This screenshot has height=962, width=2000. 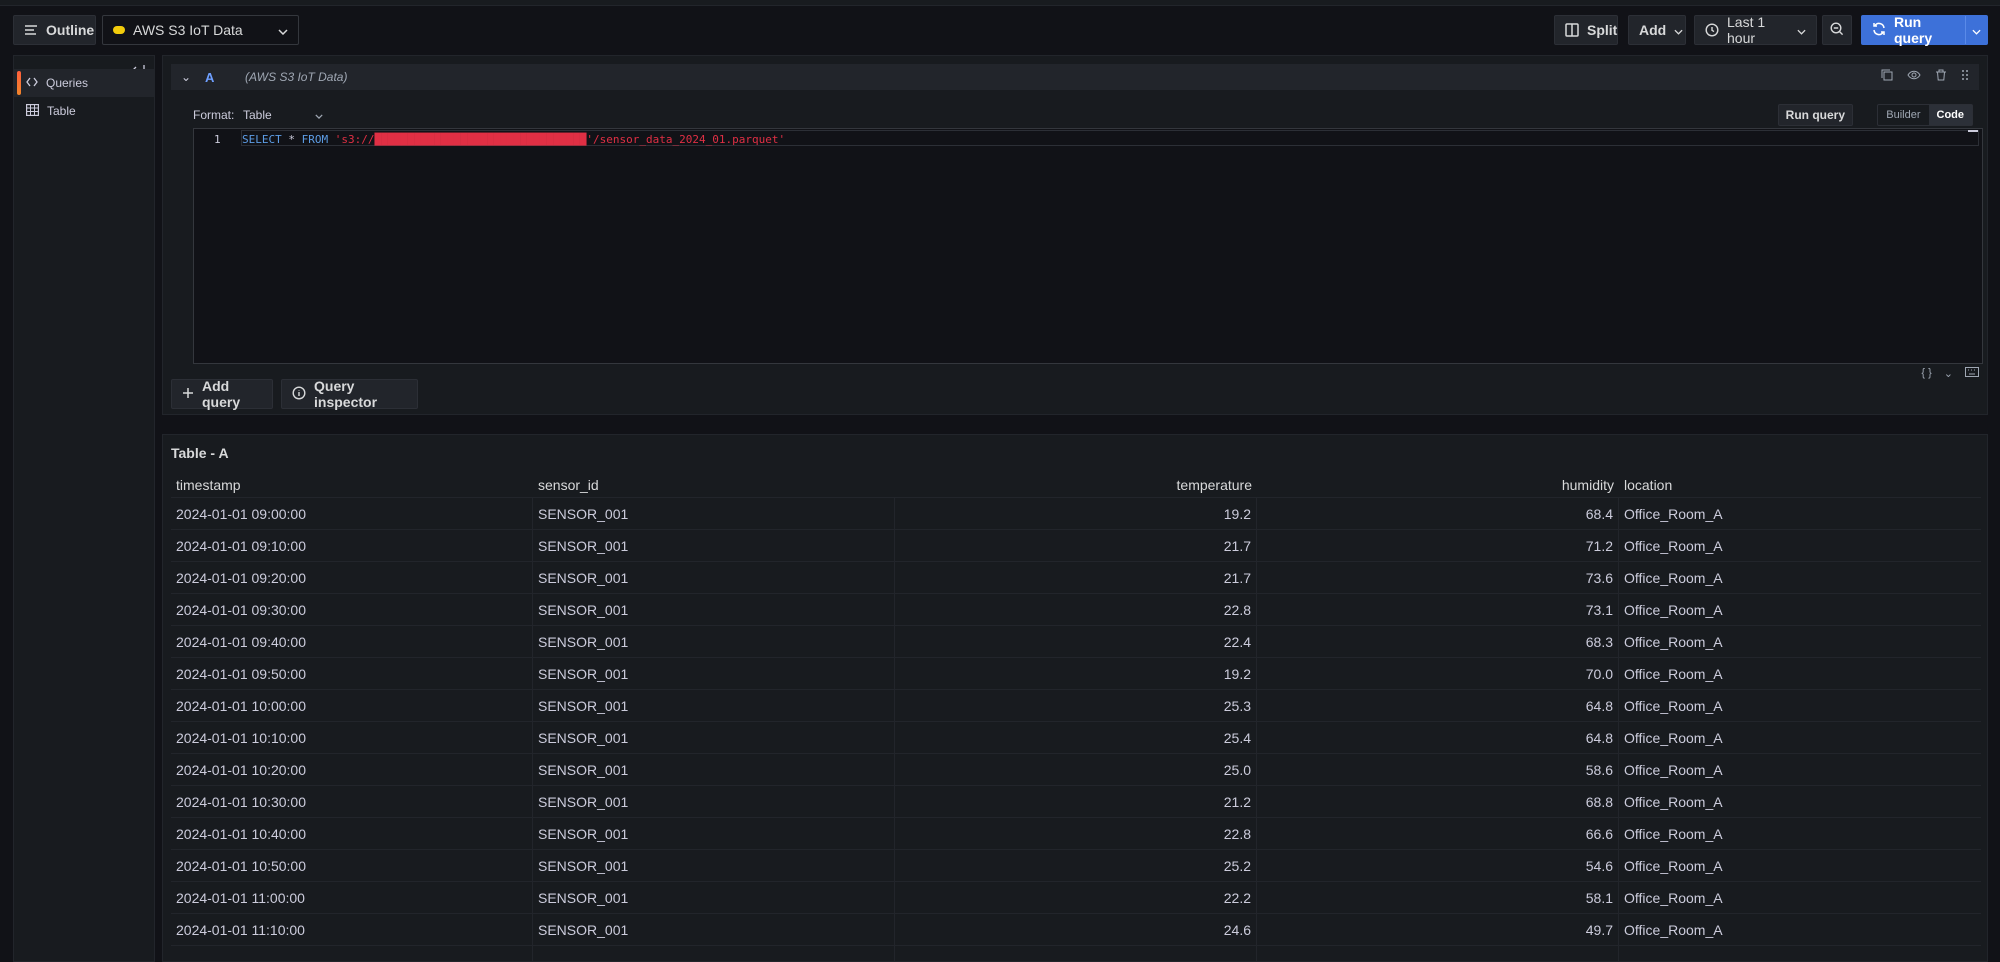 I want to click on query-options-row: Format: Table Run query Builder Code, so click(x=1088, y=115).